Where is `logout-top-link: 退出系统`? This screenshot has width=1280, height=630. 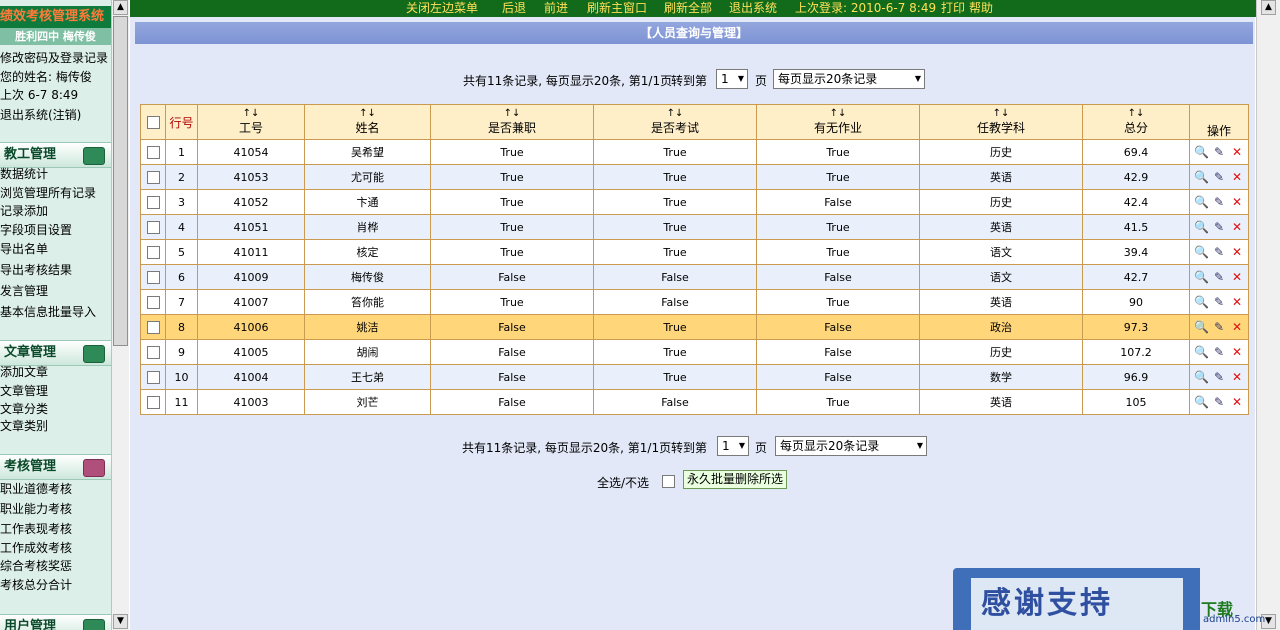
logout-top-link: 退出系统 is located at coordinates (753, 8).